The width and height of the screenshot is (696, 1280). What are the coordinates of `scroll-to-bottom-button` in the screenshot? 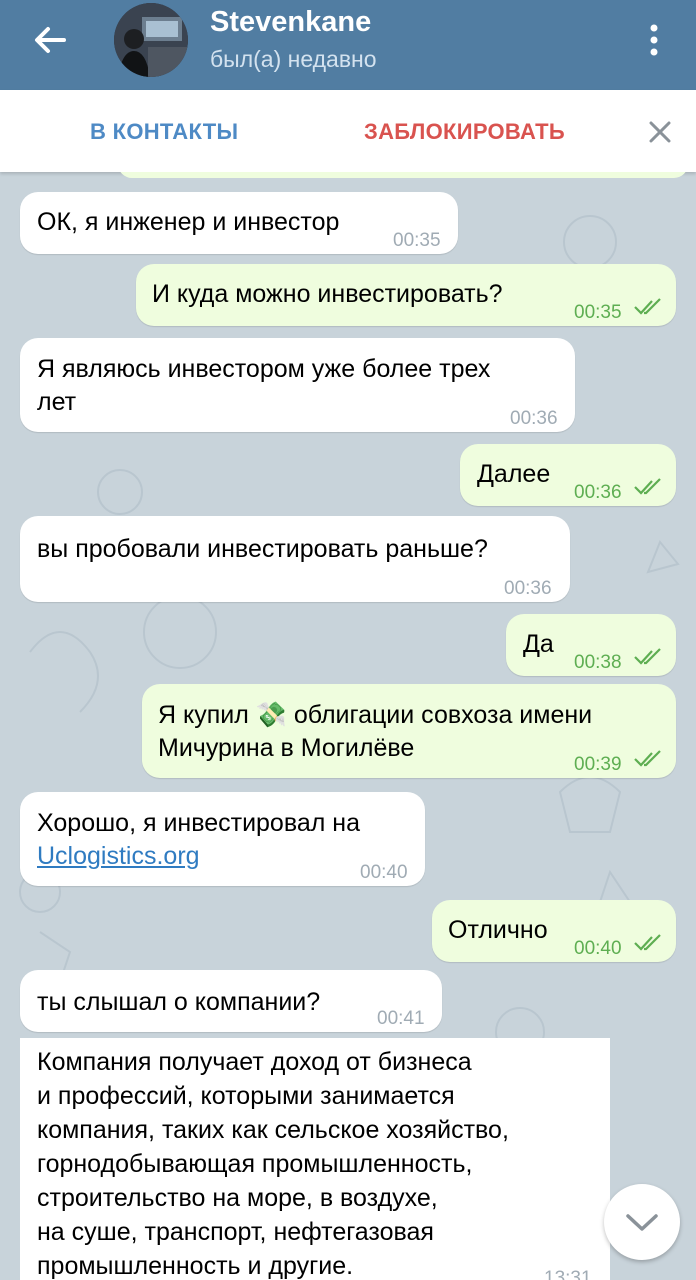 It's located at (642, 1222).